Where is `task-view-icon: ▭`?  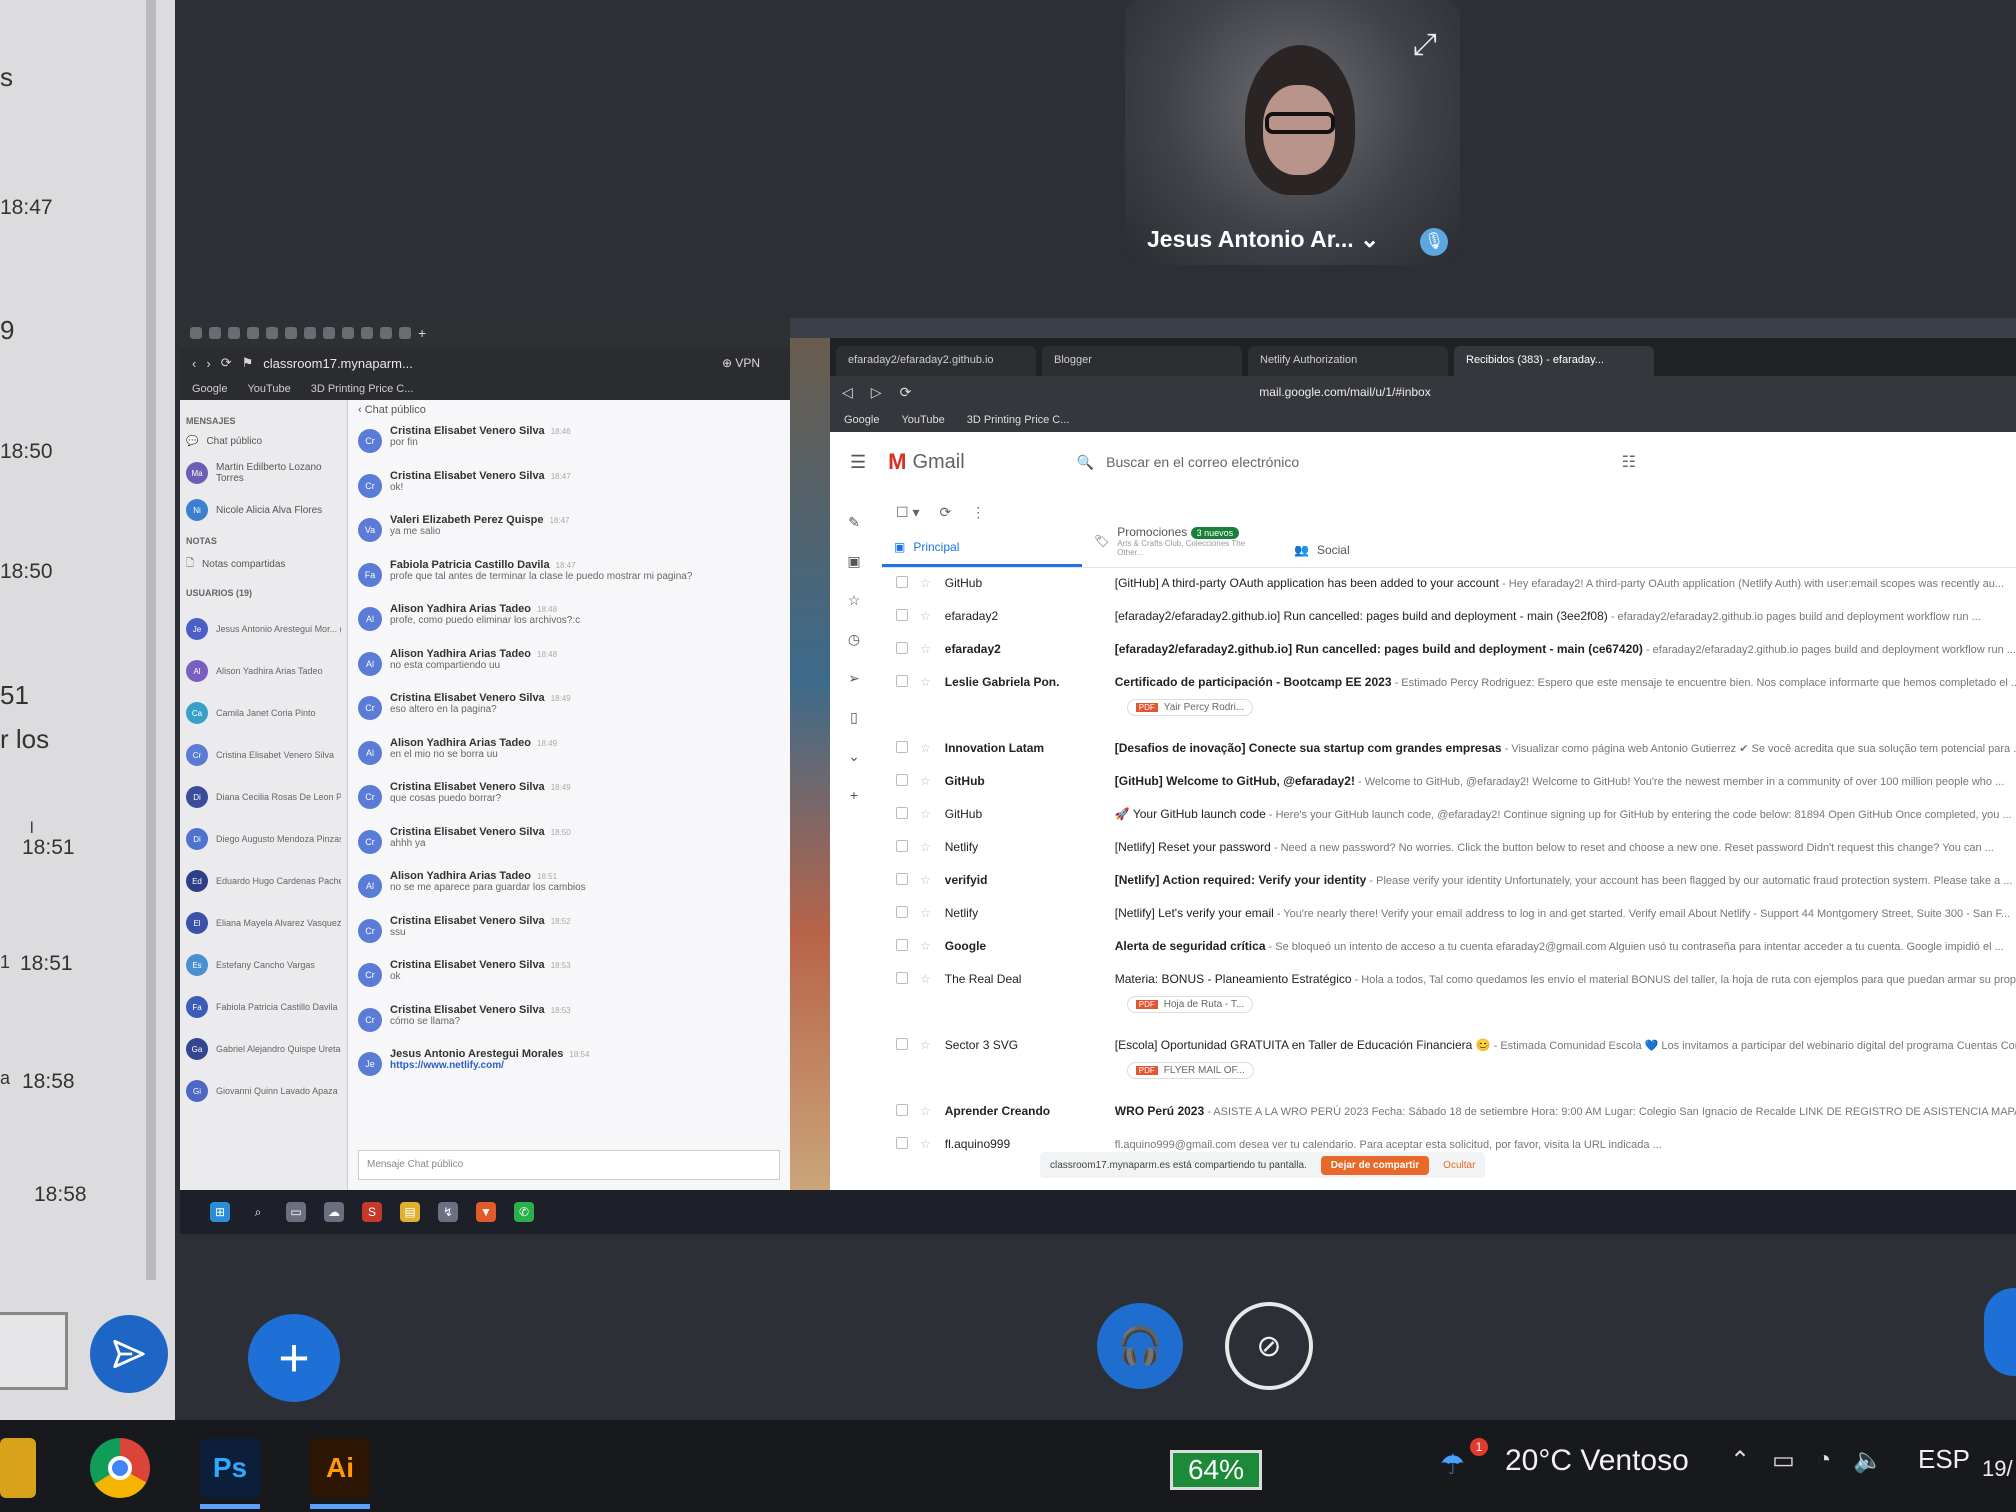 task-view-icon: ▭ is located at coordinates (296, 1212).